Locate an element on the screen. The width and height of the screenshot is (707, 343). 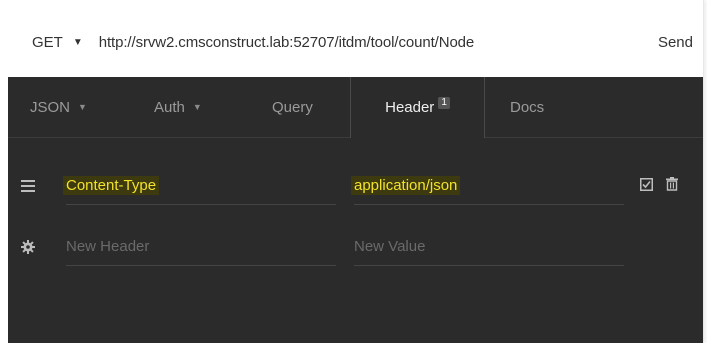
new-header-row: New Header New Value is located at coordinates (355, 247).